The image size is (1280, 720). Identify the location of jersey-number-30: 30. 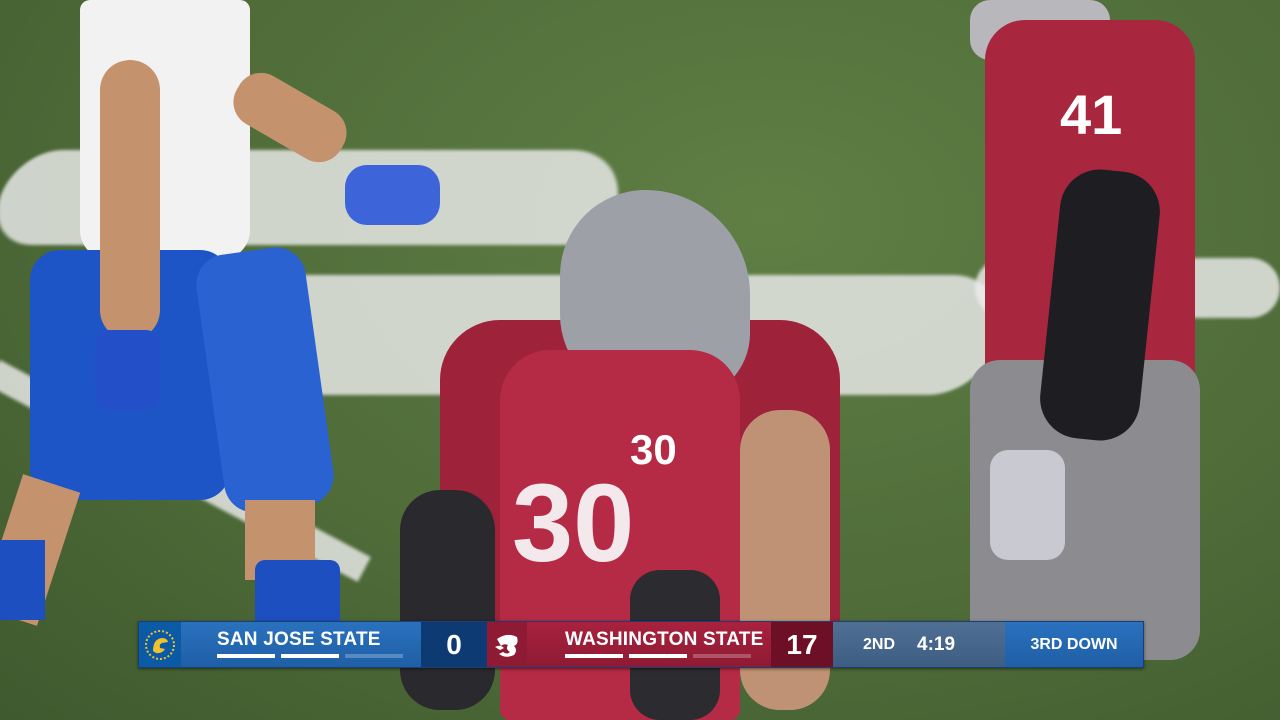
(653, 449).